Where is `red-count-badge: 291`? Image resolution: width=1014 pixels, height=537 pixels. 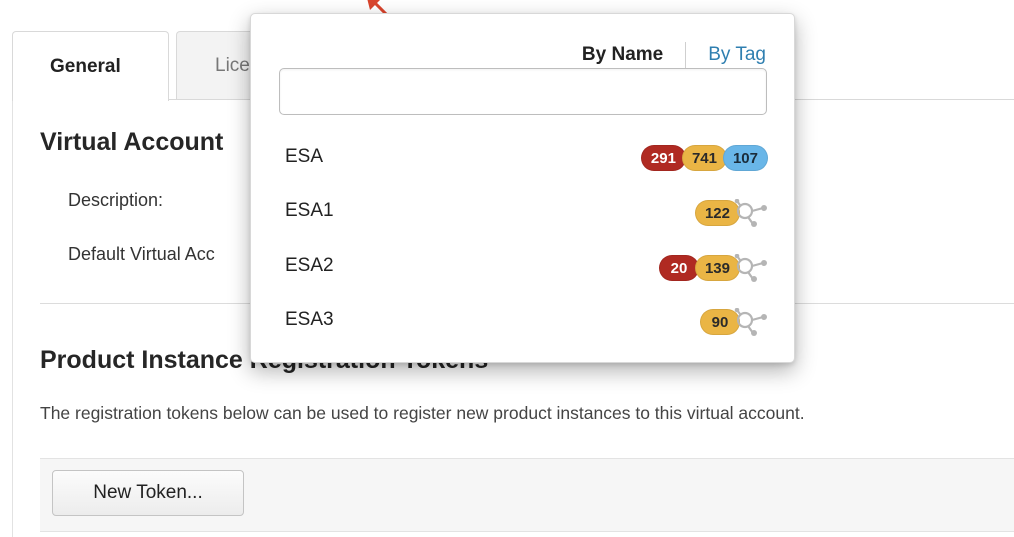
red-count-badge: 291 is located at coordinates (663, 158).